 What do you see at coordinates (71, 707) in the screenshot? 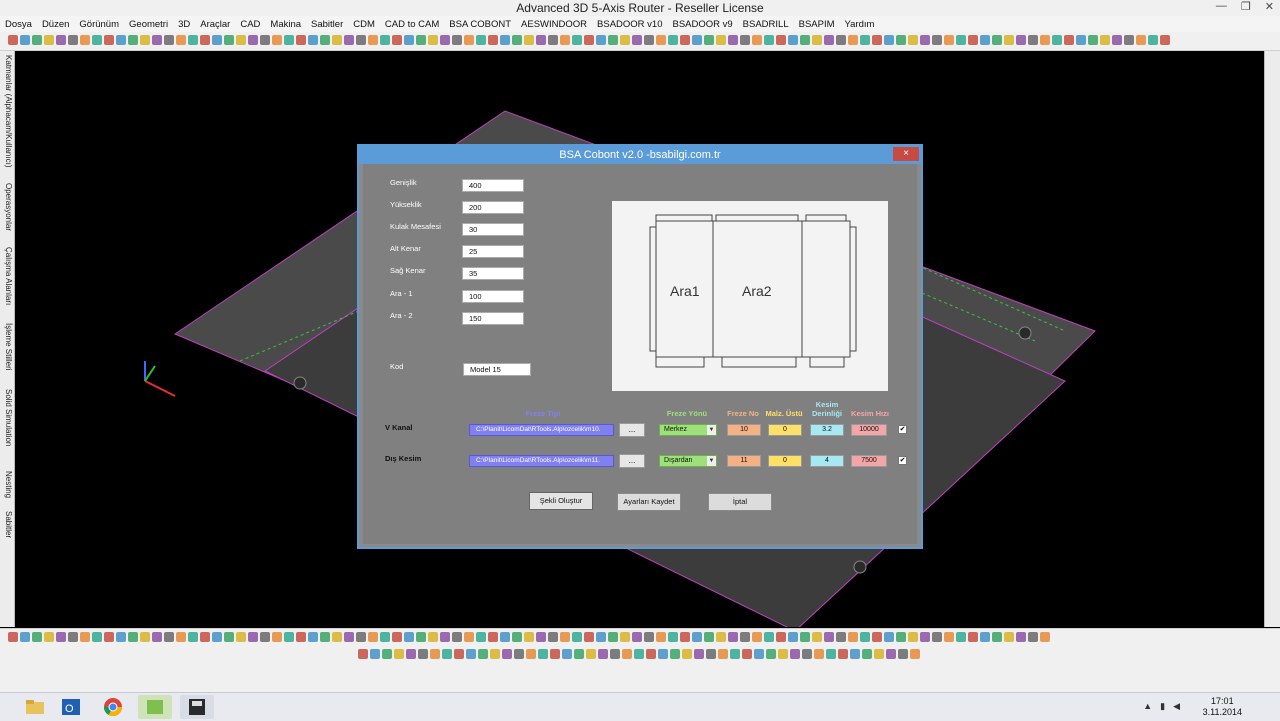
I see `outlook-icon: O` at bounding box center [71, 707].